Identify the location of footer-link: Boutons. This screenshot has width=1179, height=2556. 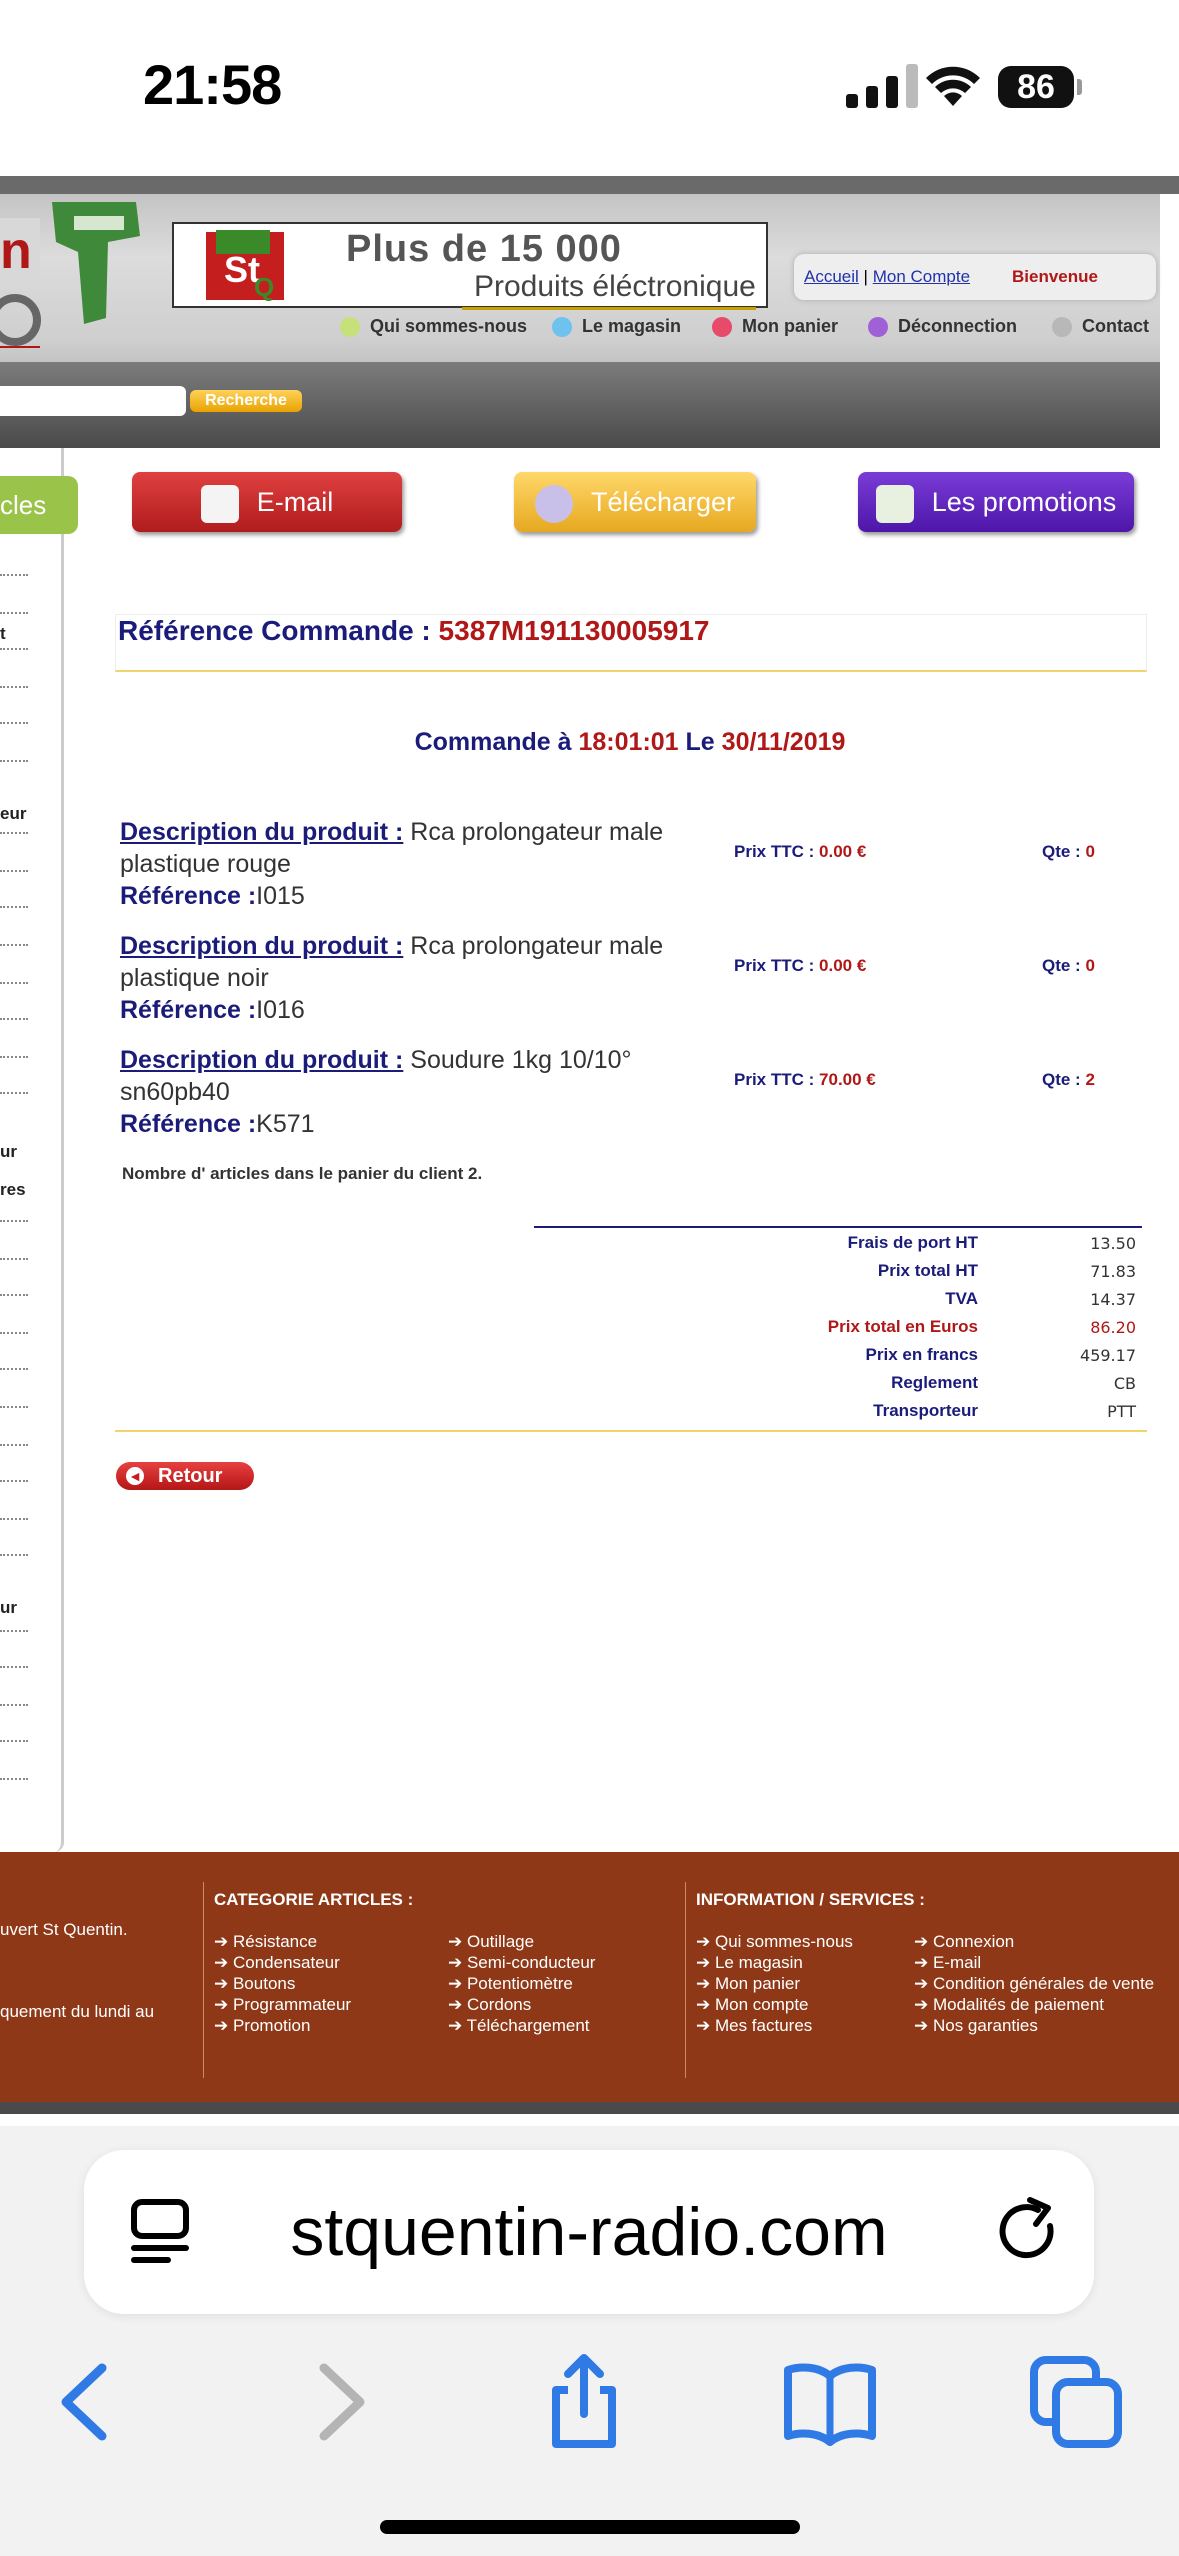
(254, 1984).